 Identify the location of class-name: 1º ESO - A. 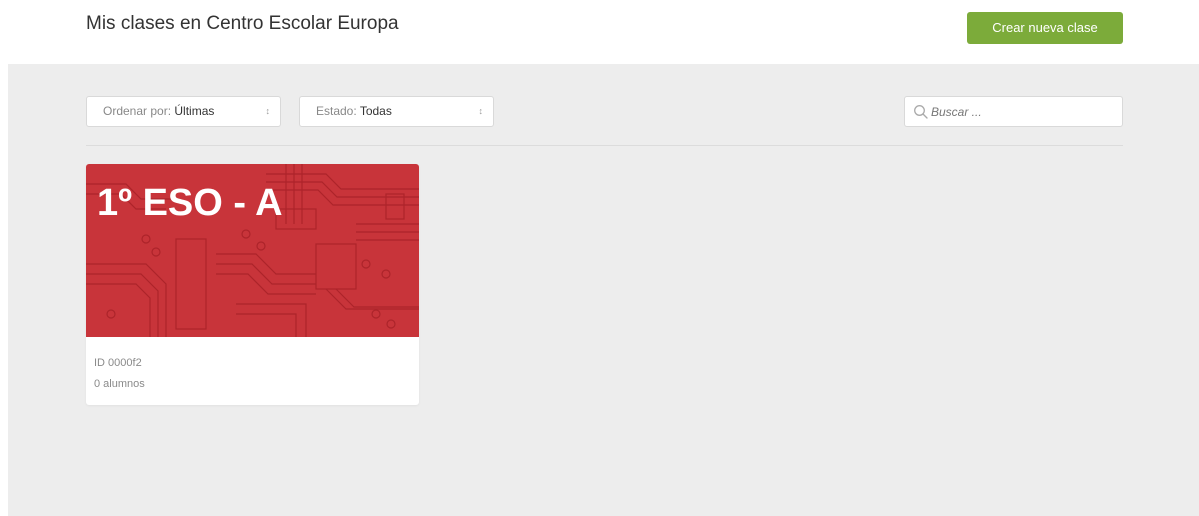
(190, 203).